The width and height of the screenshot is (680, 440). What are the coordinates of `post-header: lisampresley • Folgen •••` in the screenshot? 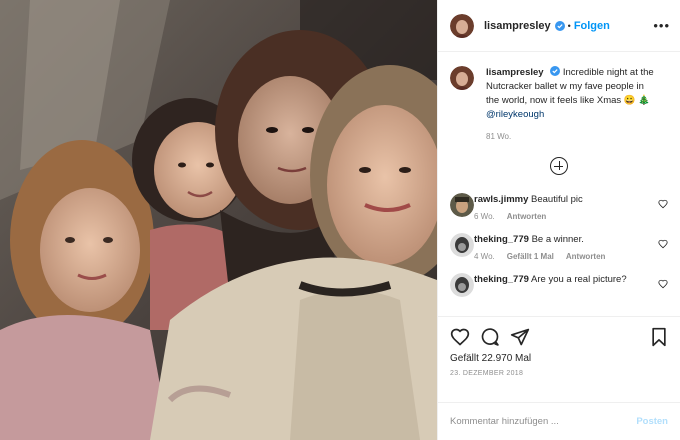 It's located at (559, 26).